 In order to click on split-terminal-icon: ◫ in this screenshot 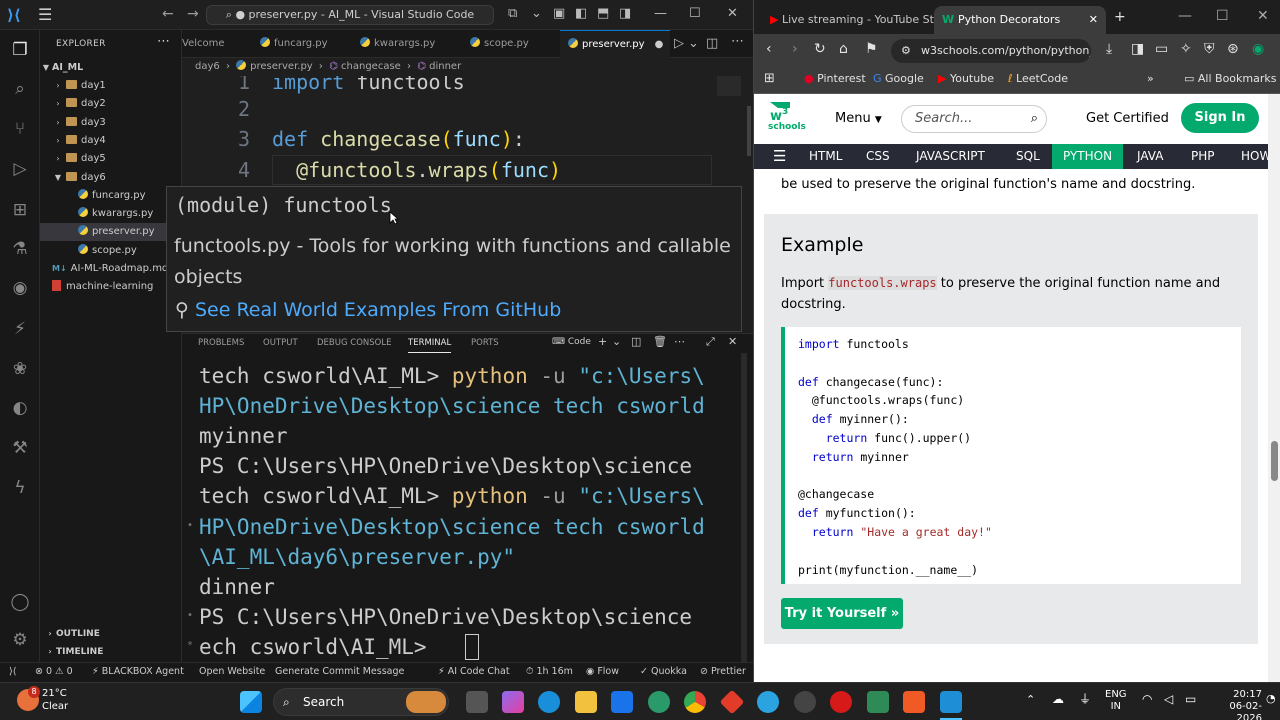, I will do `click(636, 341)`.